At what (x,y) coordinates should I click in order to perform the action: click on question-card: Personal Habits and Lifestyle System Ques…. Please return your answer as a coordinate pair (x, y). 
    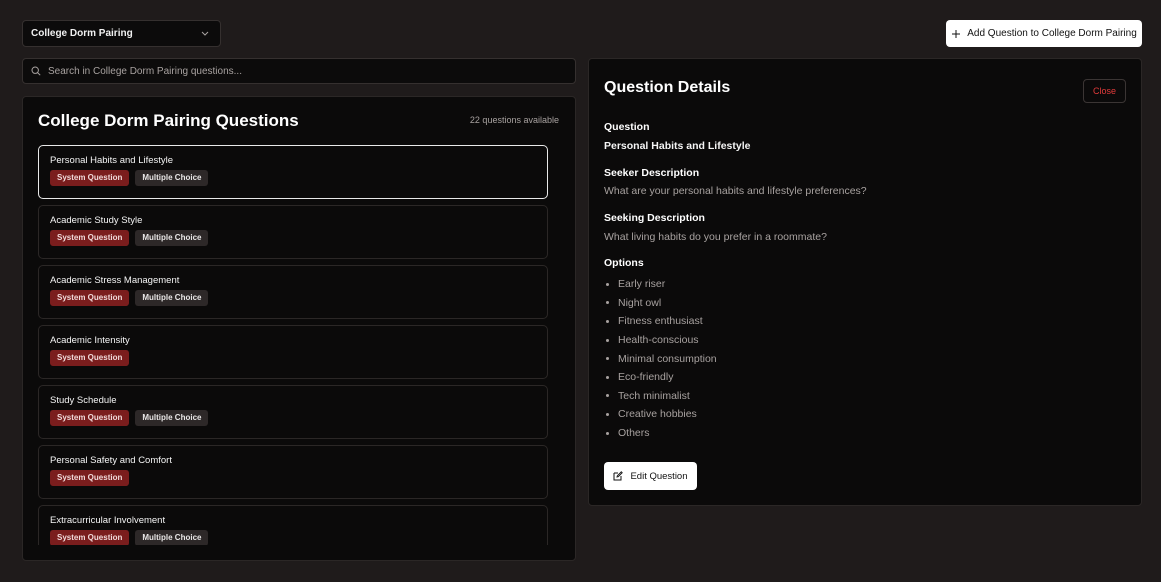
    Looking at the image, I should click on (293, 172).